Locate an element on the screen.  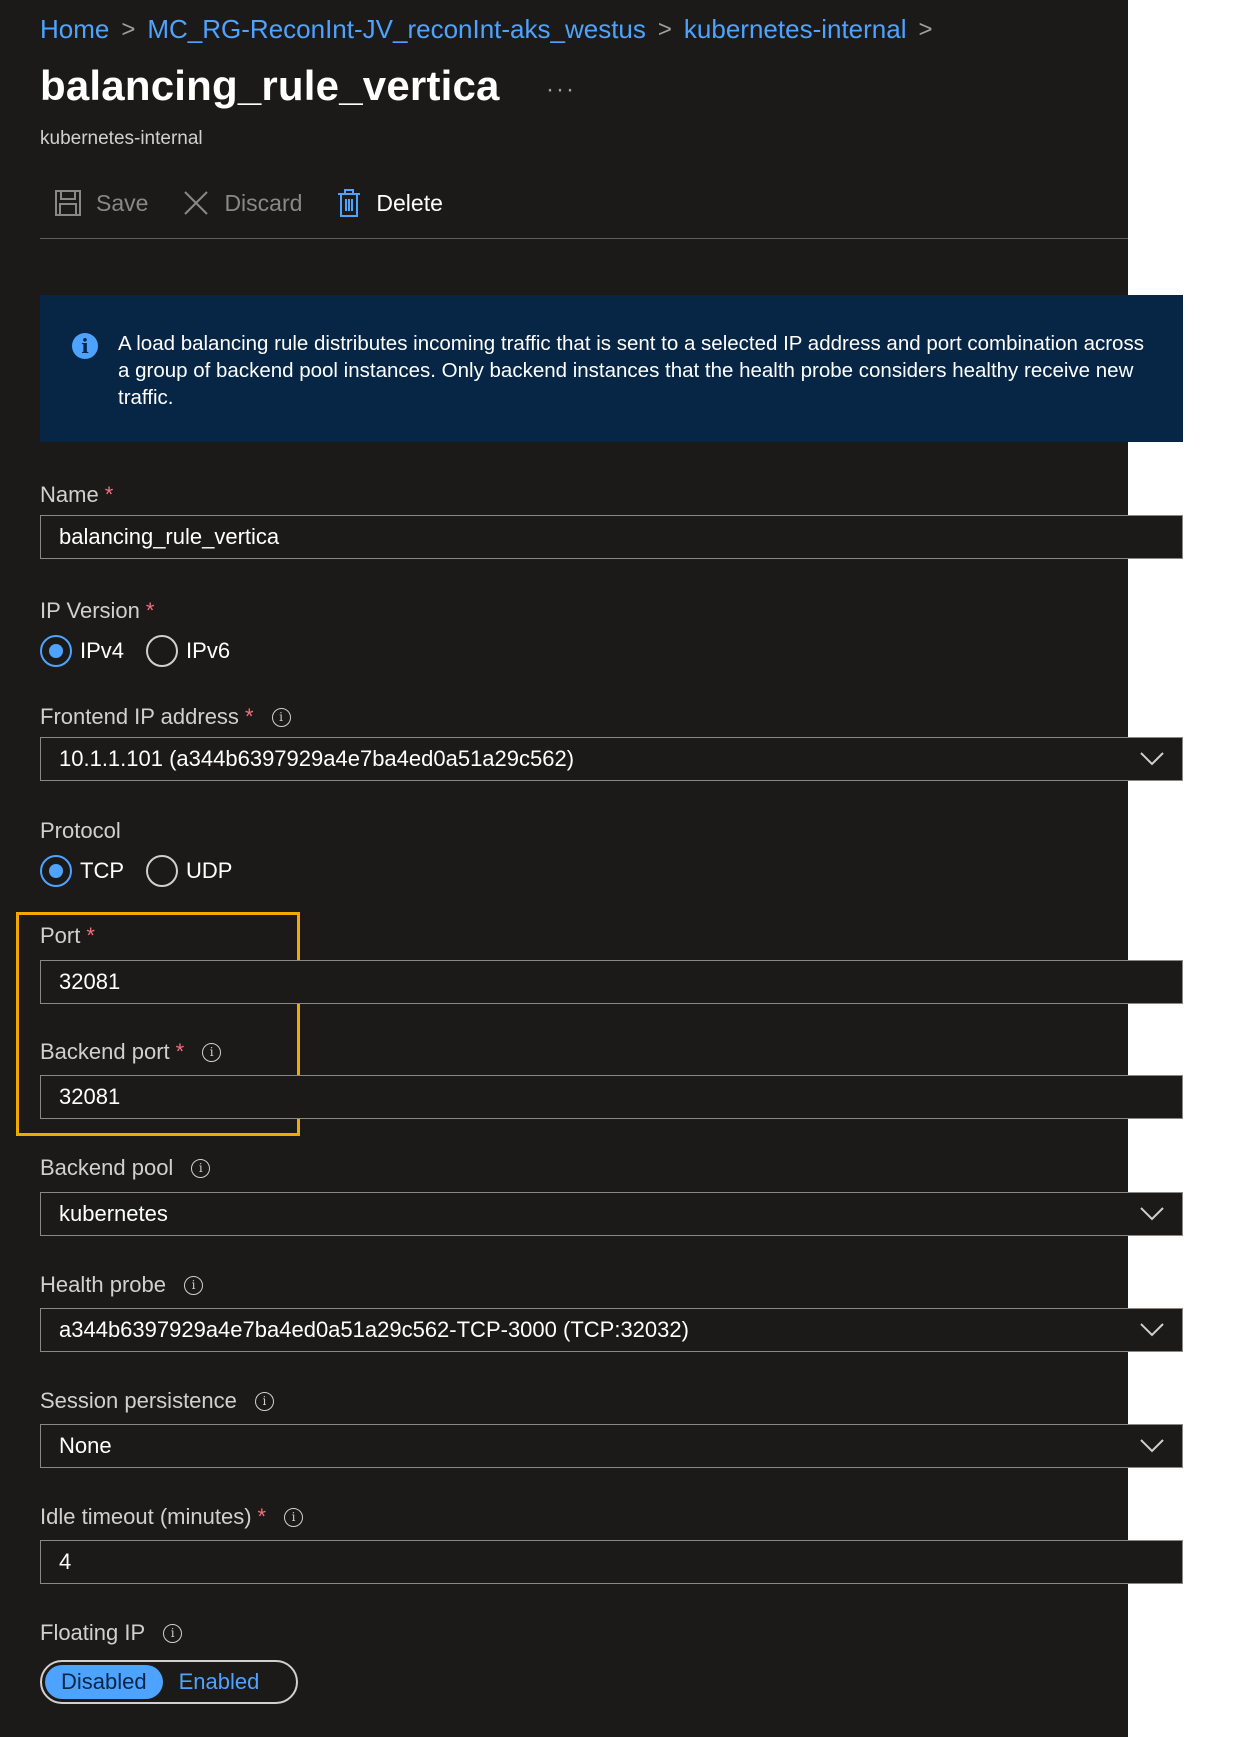
more-options-button: ··· is located at coordinates (561, 90).